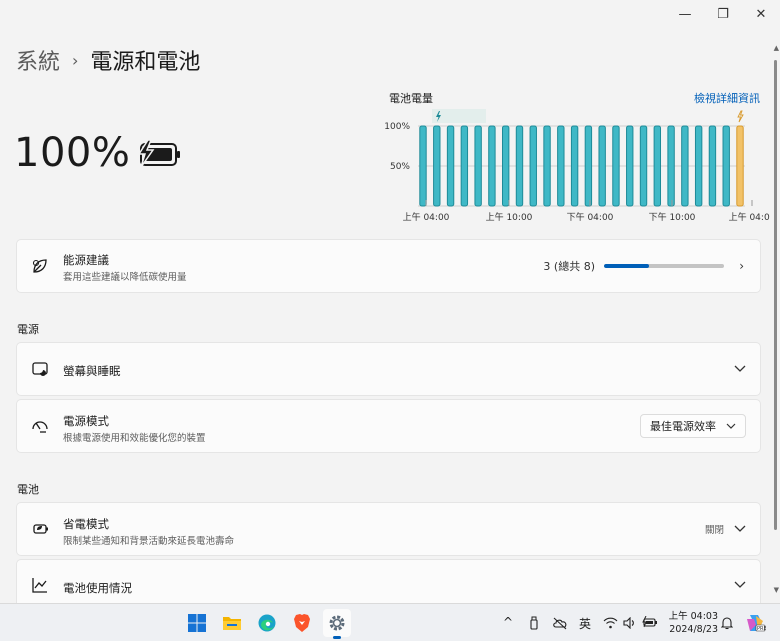 The height and width of the screenshot is (641, 780). I want to click on energy-recommendations-subtitle: 套用這些建議以降低碳使用量, so click(125, 277).